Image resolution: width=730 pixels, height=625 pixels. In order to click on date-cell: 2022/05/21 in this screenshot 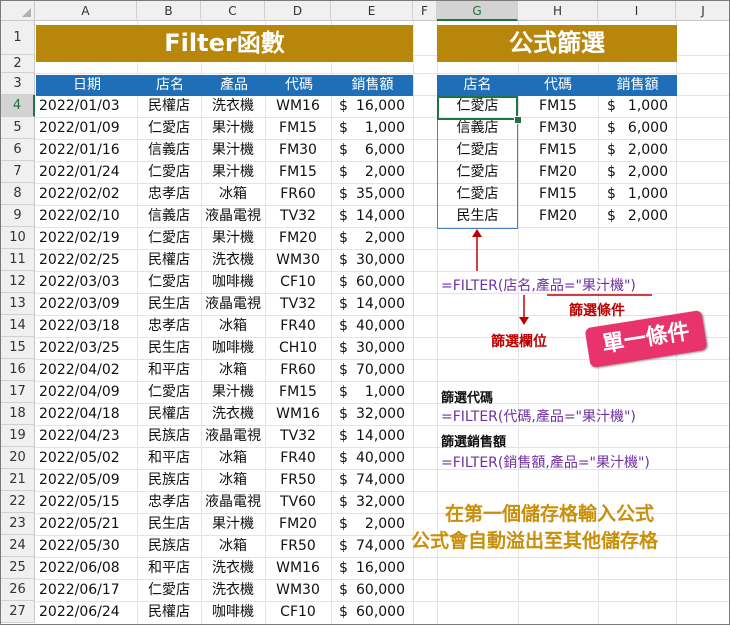, I will do `click(87, 524)`.